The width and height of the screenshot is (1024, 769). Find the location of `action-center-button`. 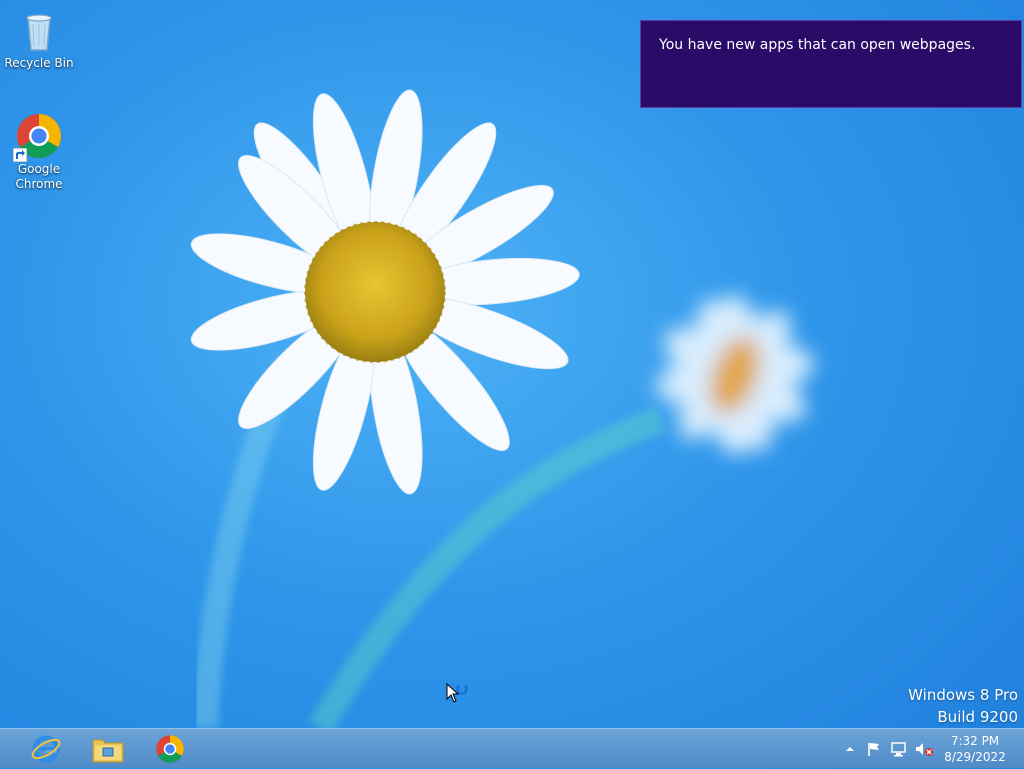

action-center-button is located at coordinates (874, 749).